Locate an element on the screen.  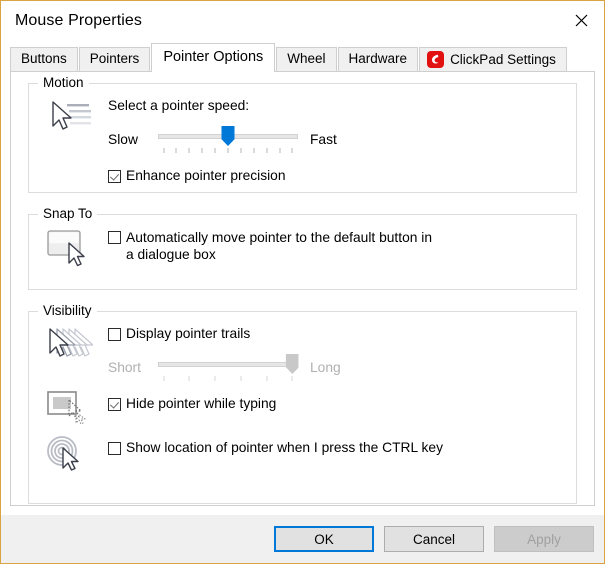
hide-while-typing-label: Hide pointer while typing is located at coordinates (201, 403).